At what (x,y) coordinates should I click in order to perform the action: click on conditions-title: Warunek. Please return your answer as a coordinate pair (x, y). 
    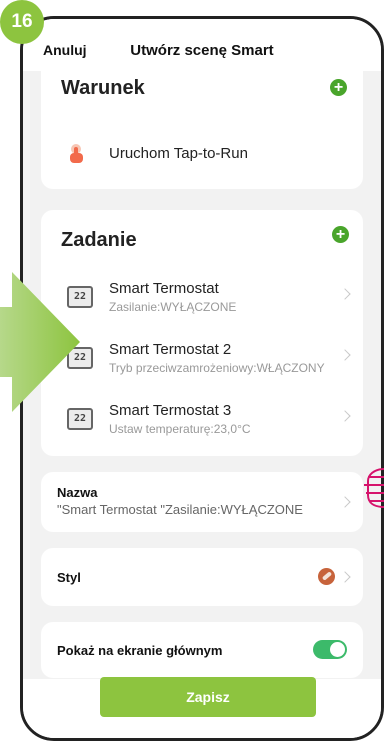
    Looking at the image, I should click on (103, 88).